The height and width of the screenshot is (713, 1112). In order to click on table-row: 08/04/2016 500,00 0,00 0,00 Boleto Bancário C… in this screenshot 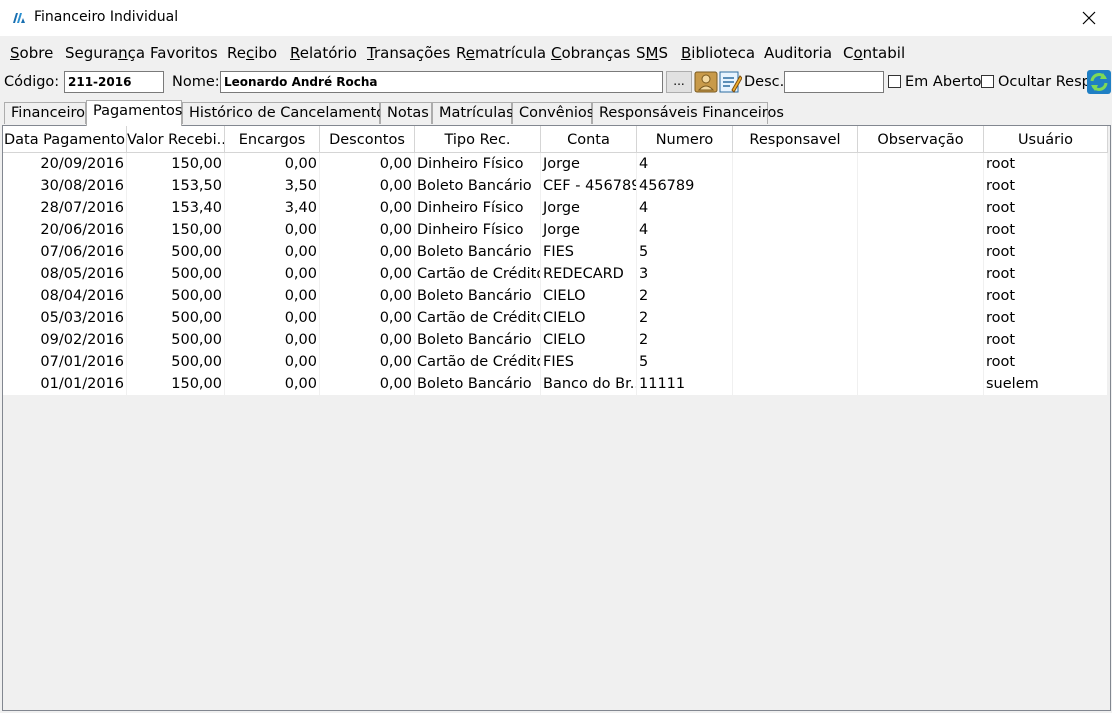, I will do `click(555, 296)`.